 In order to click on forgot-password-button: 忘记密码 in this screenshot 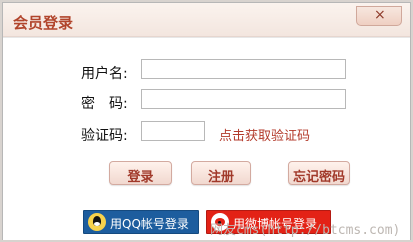, I will do `click(319, 173)`.